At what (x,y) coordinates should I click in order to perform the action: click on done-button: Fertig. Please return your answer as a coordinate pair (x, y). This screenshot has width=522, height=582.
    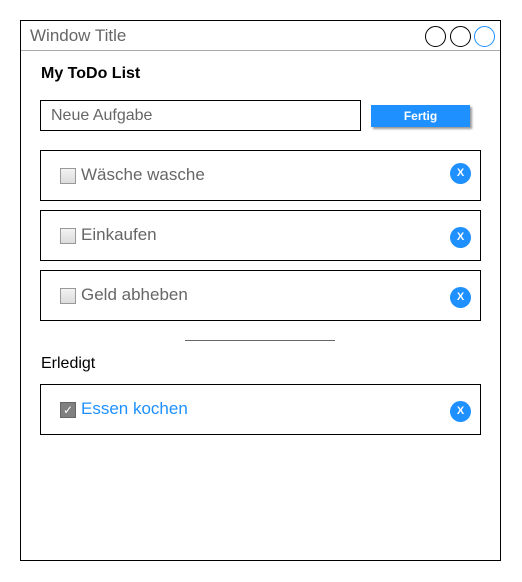
    Looking at the image, I should click on (420, 116).